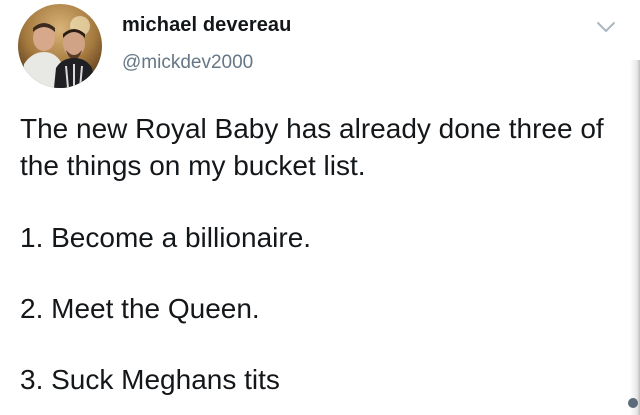 This screenshot has height=415, width=640. I want to click on list-item: 1. Become a billionaire., so click(166, 237).